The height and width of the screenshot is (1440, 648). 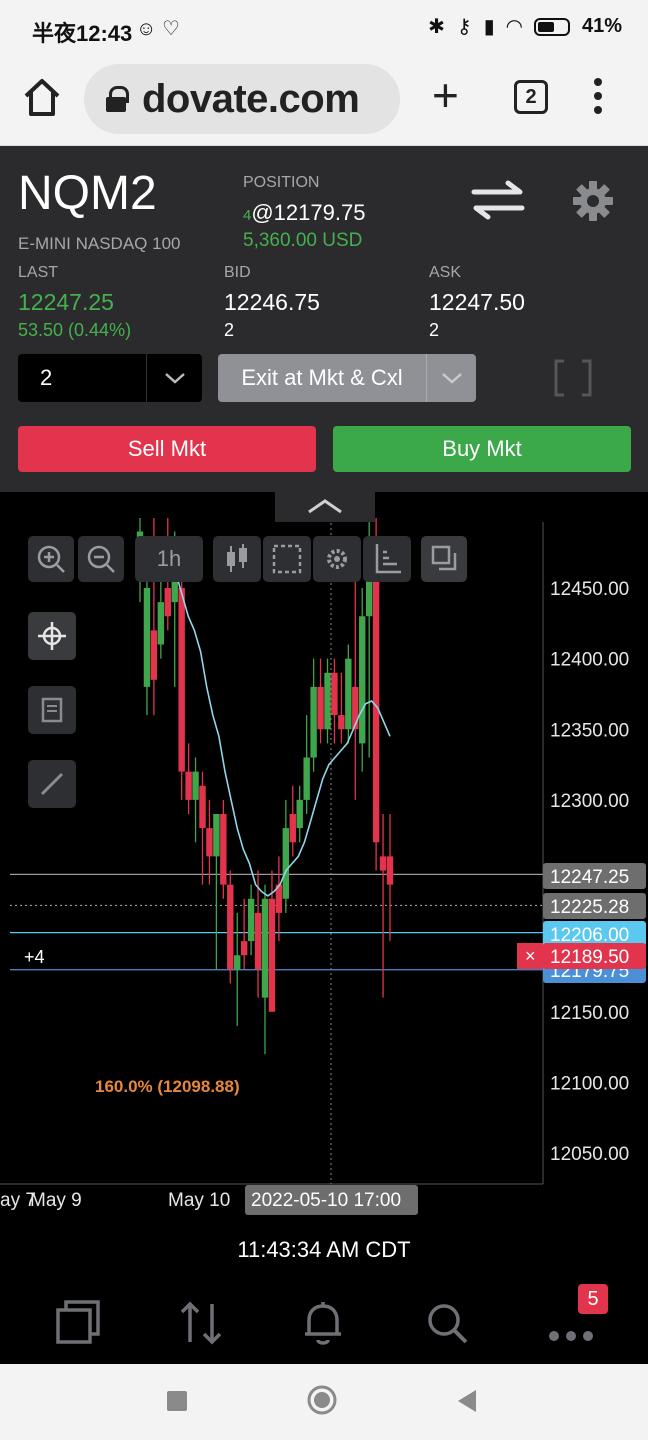 I want to click on url-text: dovate.com, so click(x=251, y=98).